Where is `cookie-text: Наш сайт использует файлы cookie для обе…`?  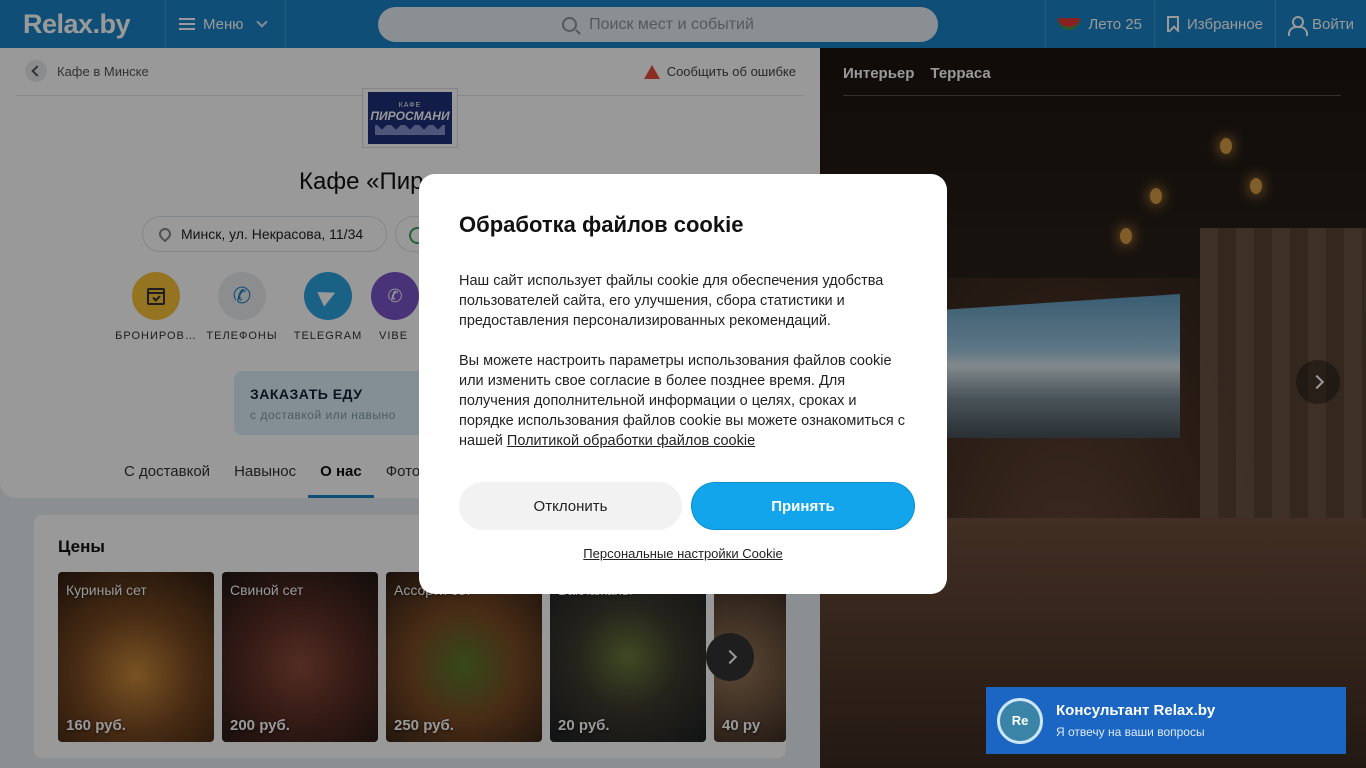 cookie-text: Наш сайт использует файлы cookie для обе… is located at coordinates (684, 361).